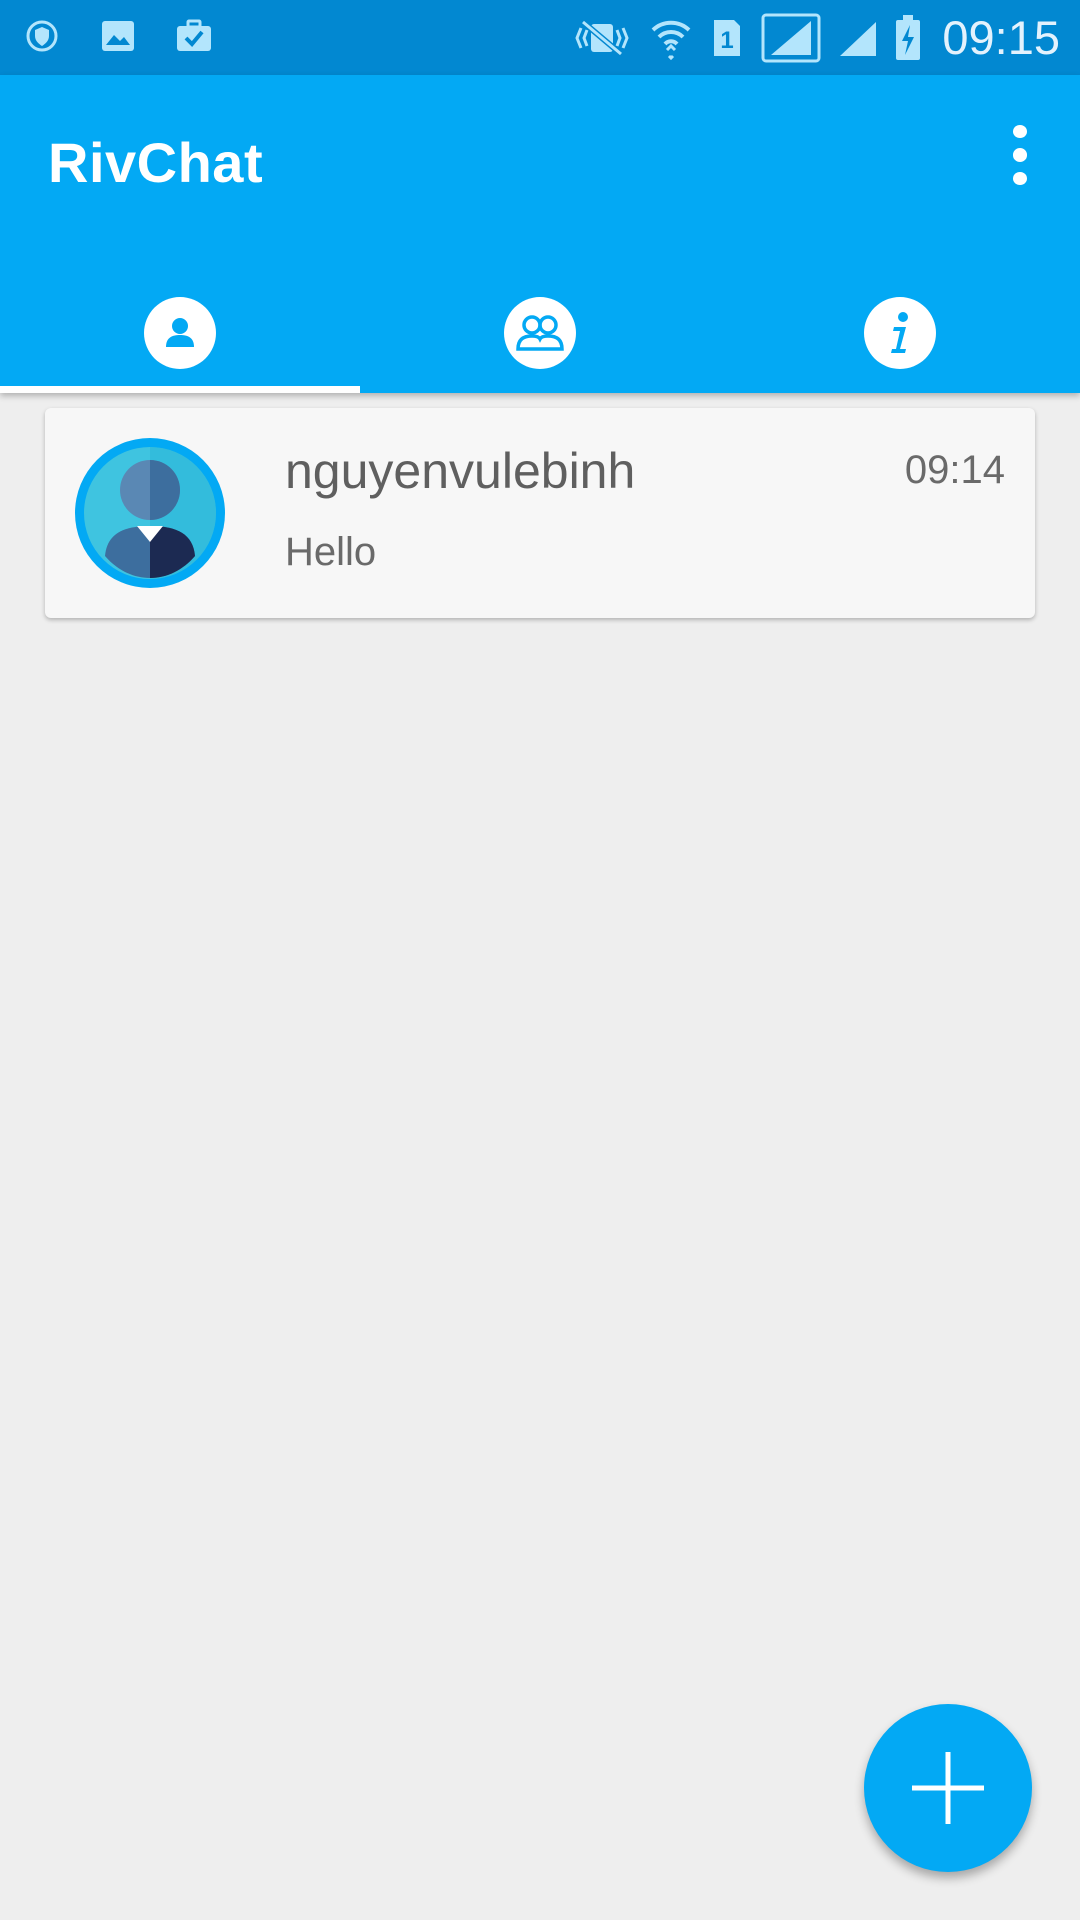 The width and height of the screenshot is (1080, 1920). What do you see at coordinates (194, 36) in the screenshot?
I see `briefcase-check-icon` at bounding box center [194, 36].